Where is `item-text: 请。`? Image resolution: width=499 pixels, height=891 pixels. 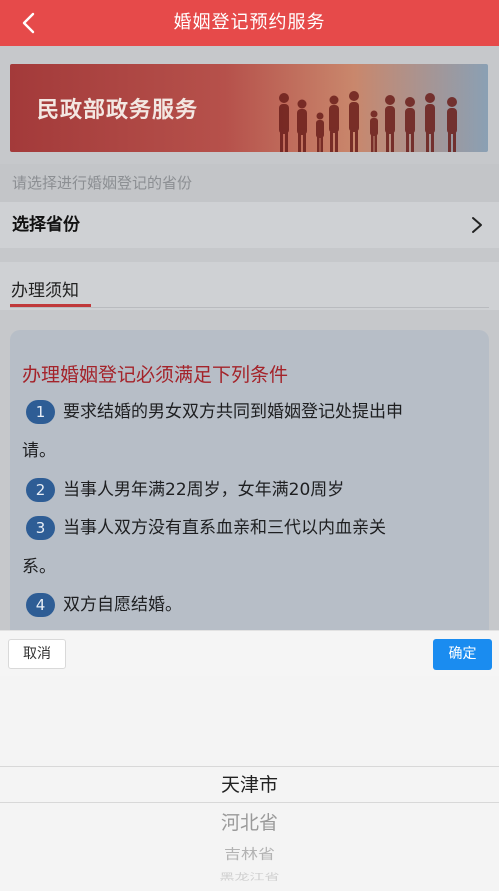 item-text: 请。 is located at coordinates (39, 451).